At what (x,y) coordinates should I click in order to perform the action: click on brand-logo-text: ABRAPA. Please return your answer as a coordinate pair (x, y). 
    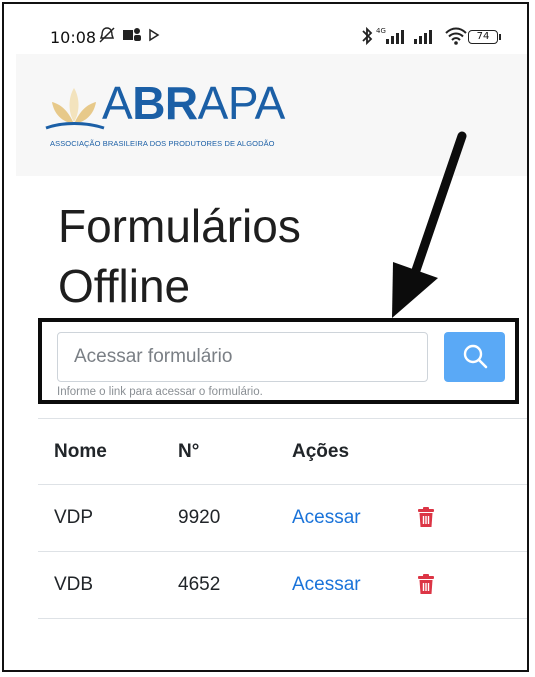
    Looking at the image, I should click on (193, 103).